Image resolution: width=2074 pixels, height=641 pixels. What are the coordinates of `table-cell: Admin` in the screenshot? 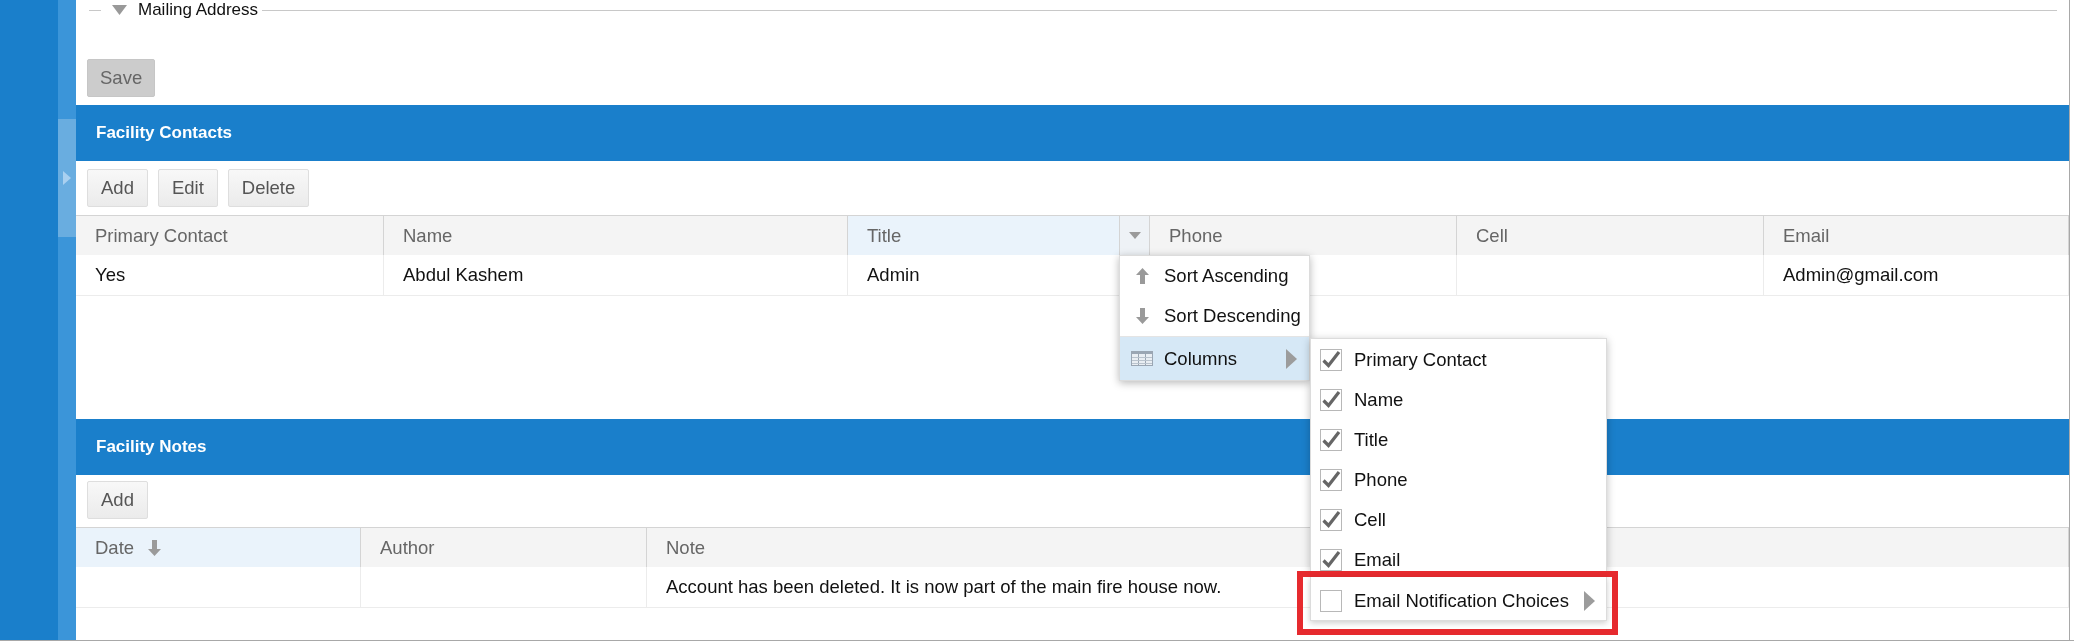 It's located at (893, 275).